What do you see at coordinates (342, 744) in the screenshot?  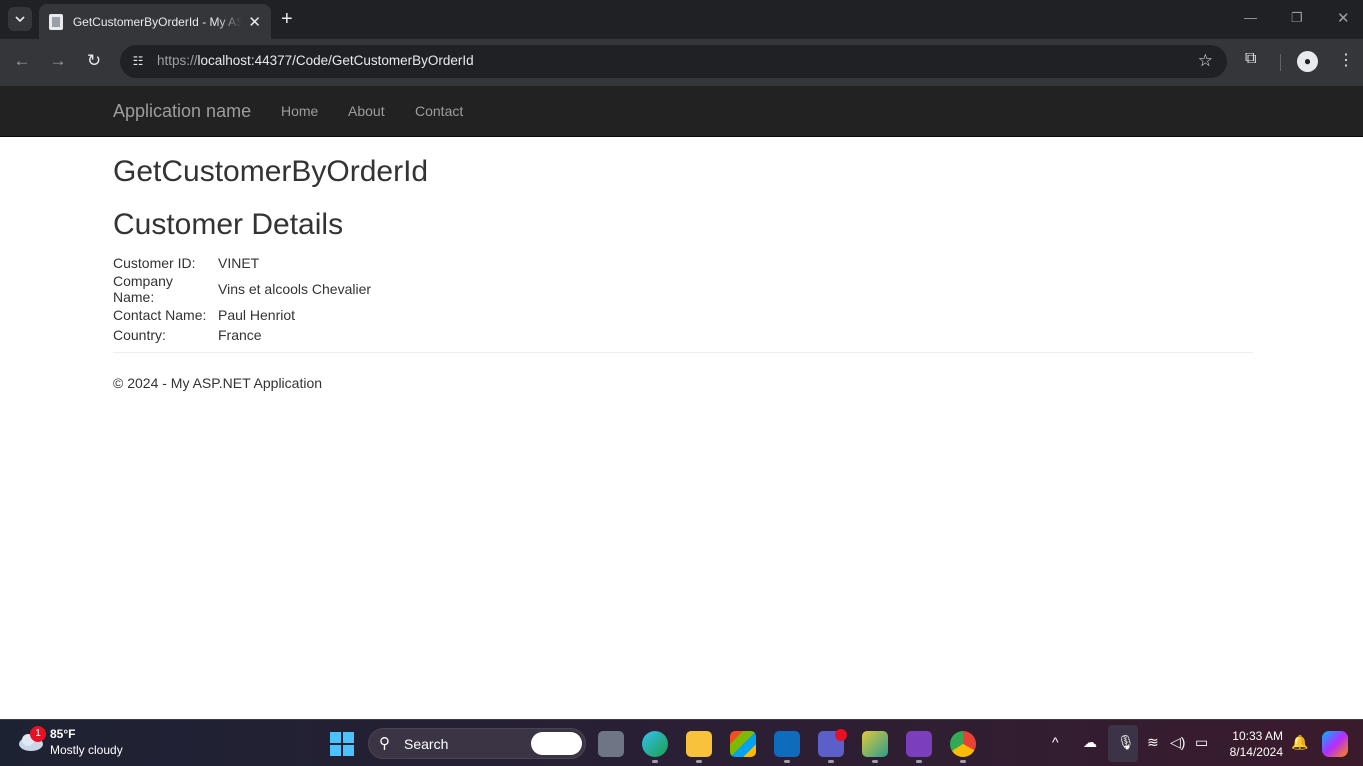 I see `windows-start-icon` at bounding box center [342, 744].